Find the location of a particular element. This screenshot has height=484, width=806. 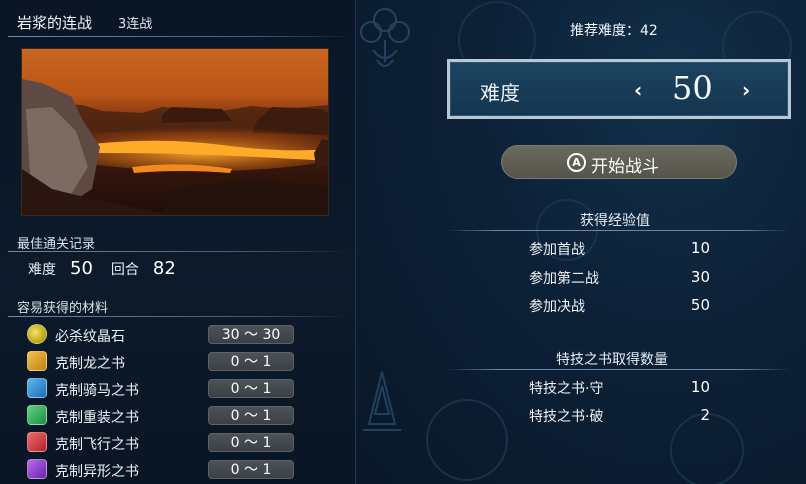

monster-book-icon is located at coordinates (37, 469).